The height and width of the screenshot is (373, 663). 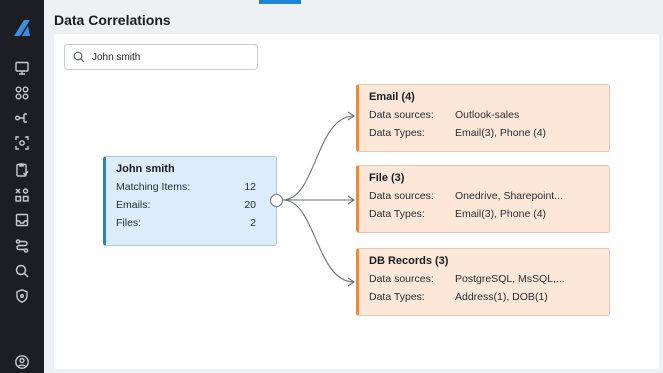 What do you see at coordinates (276, 200) in the screenshot?
I see `connector-node` at bounding box center [276, 200].